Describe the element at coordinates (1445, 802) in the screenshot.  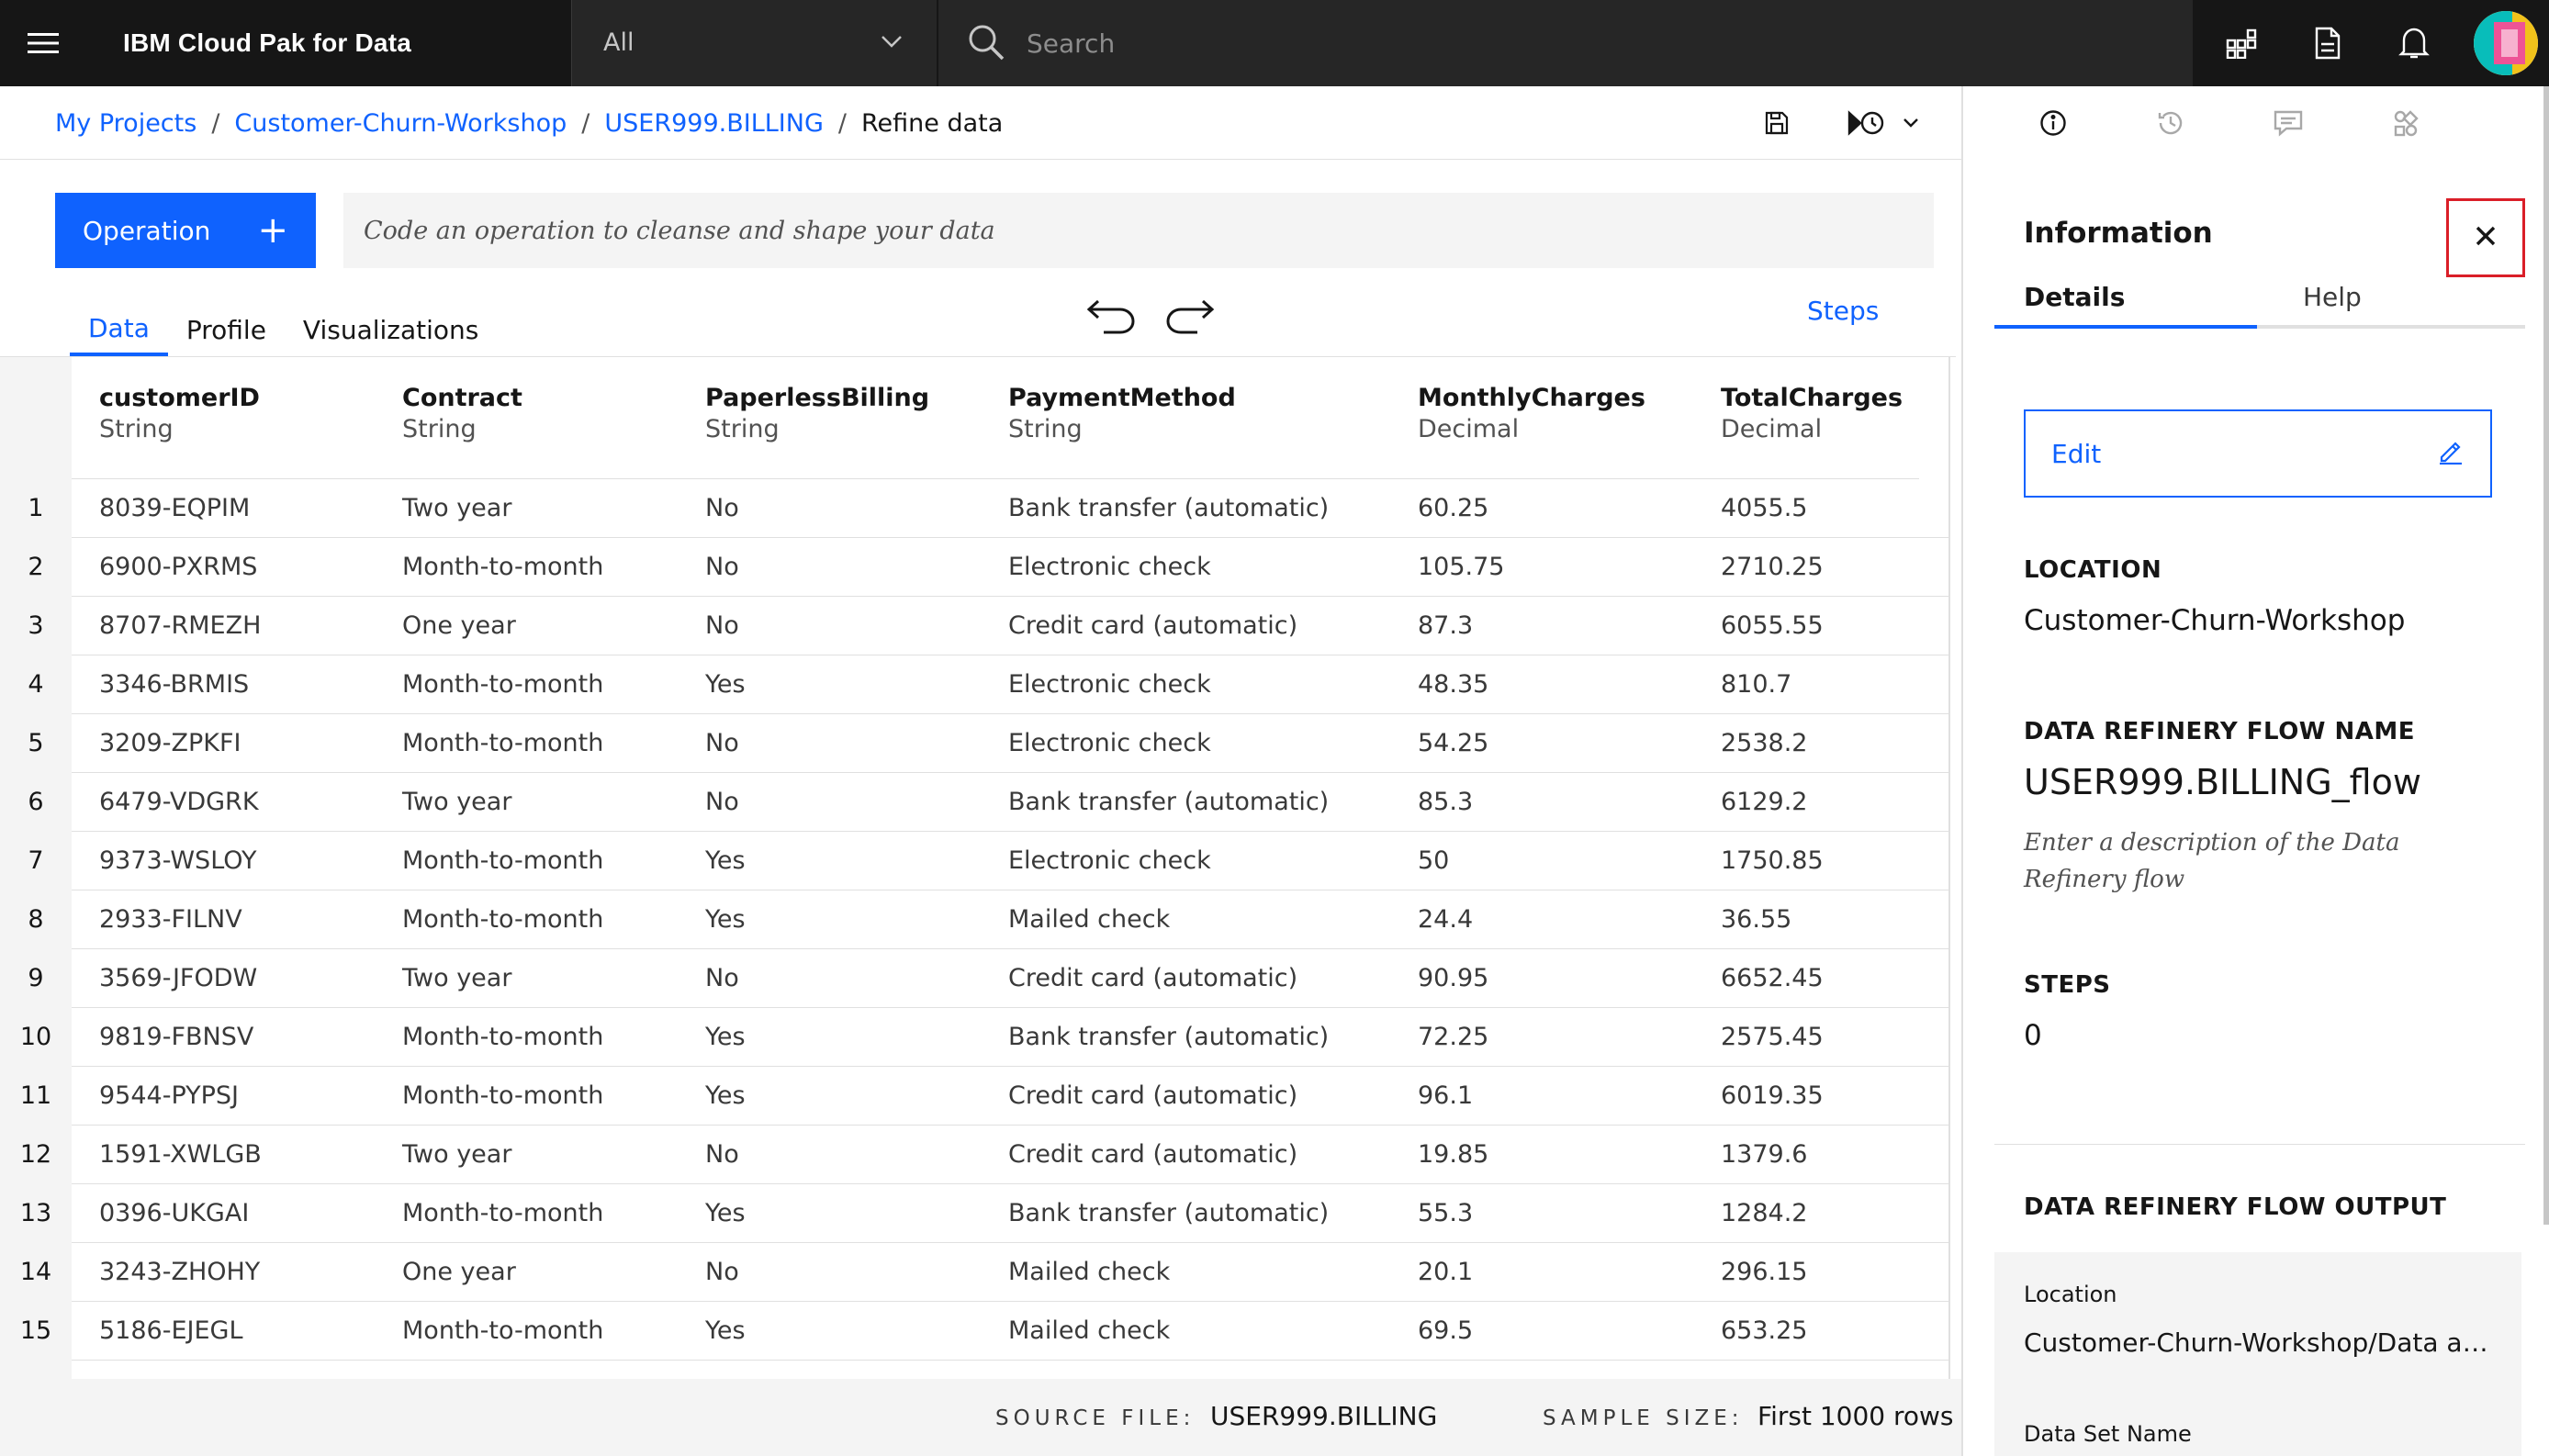
I see `table-cell: 85.3` at that location.